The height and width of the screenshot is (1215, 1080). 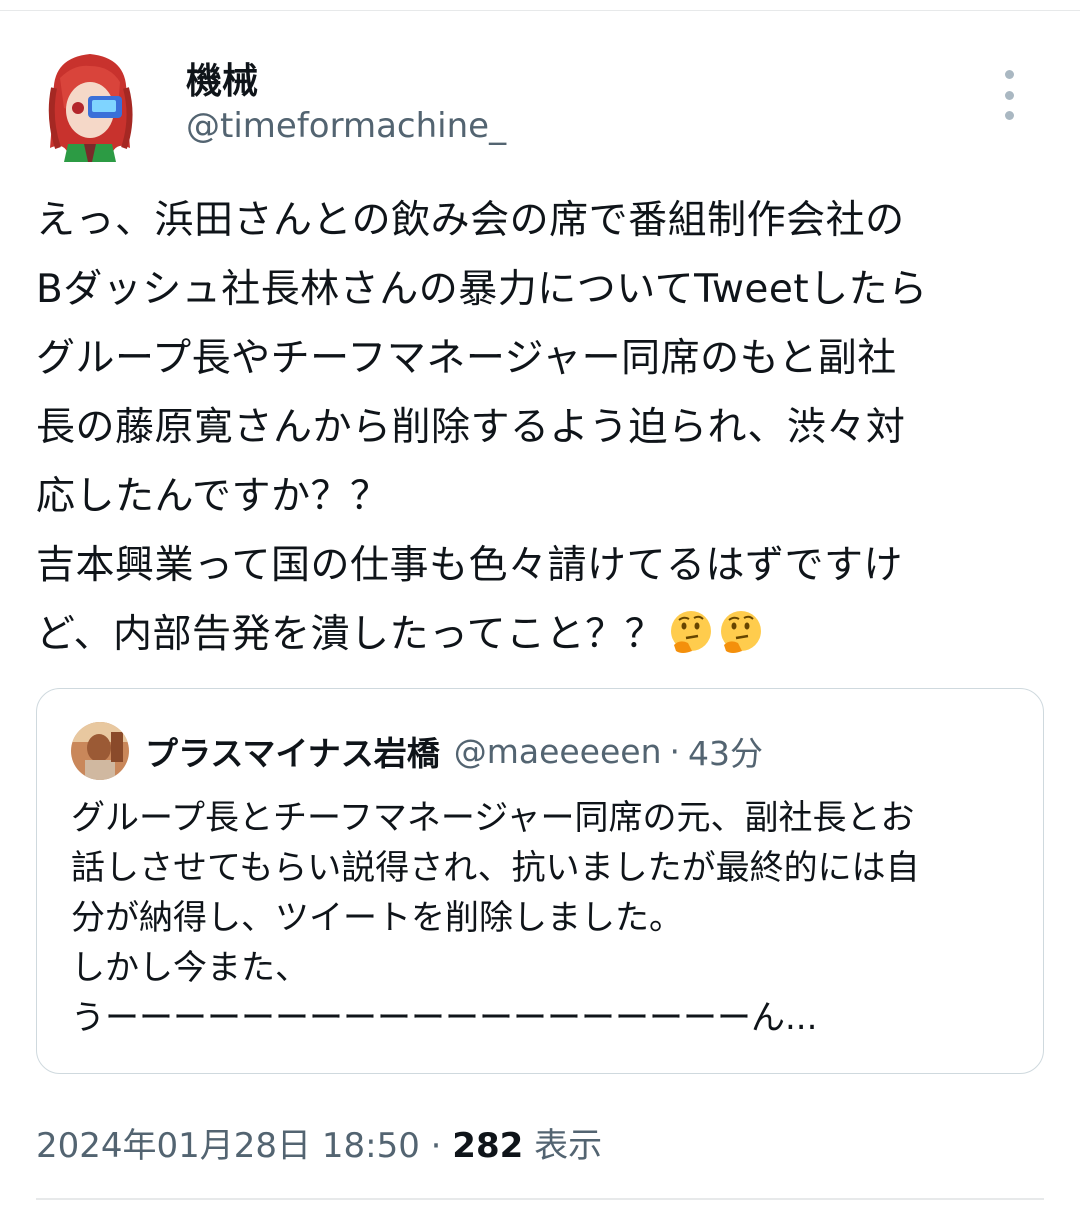 What do you see at coordinates (488, 1146) in the screenshot?
I see `view-count: 282` at bounding box center [488, 1146].